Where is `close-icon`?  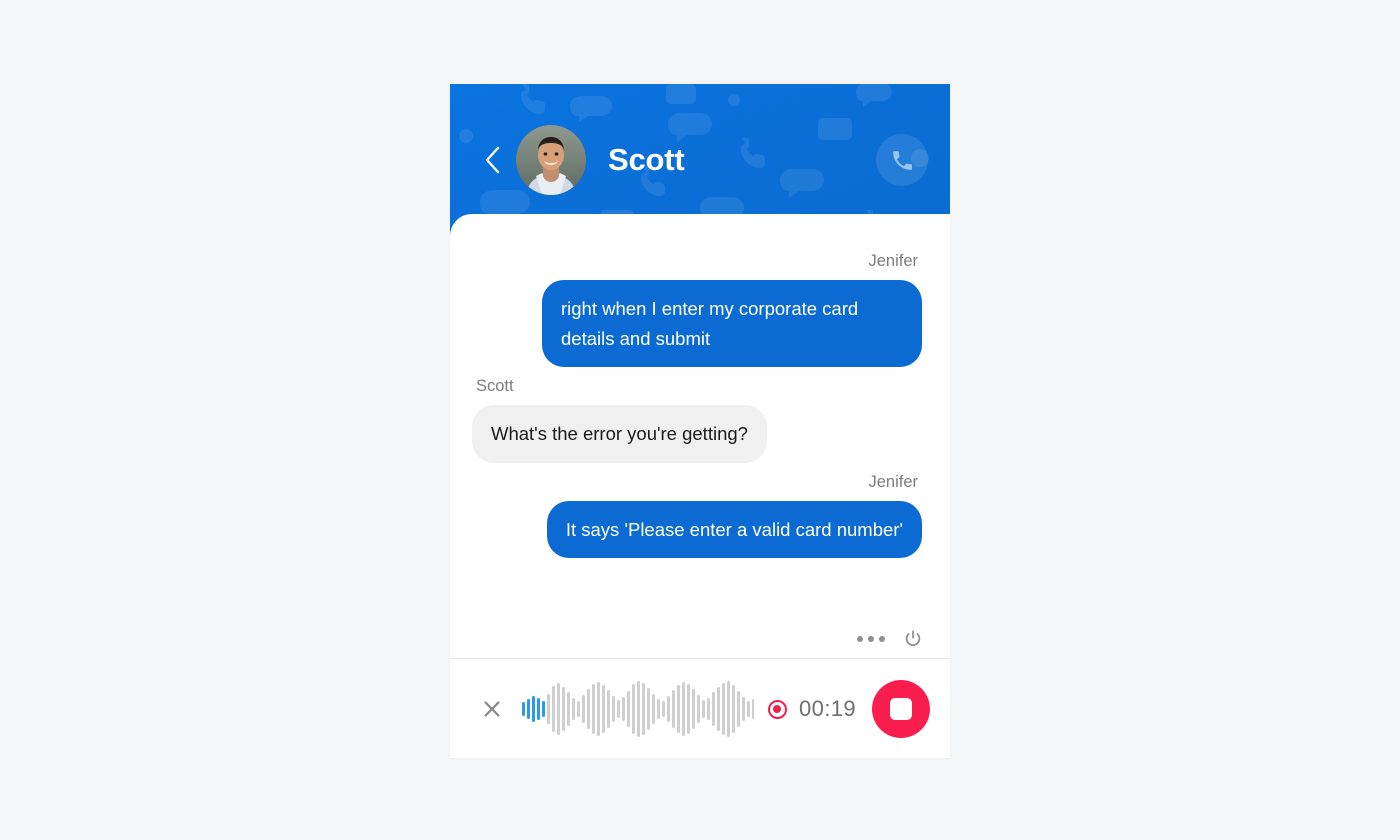
close-icon is located at coordinates (492, 709).